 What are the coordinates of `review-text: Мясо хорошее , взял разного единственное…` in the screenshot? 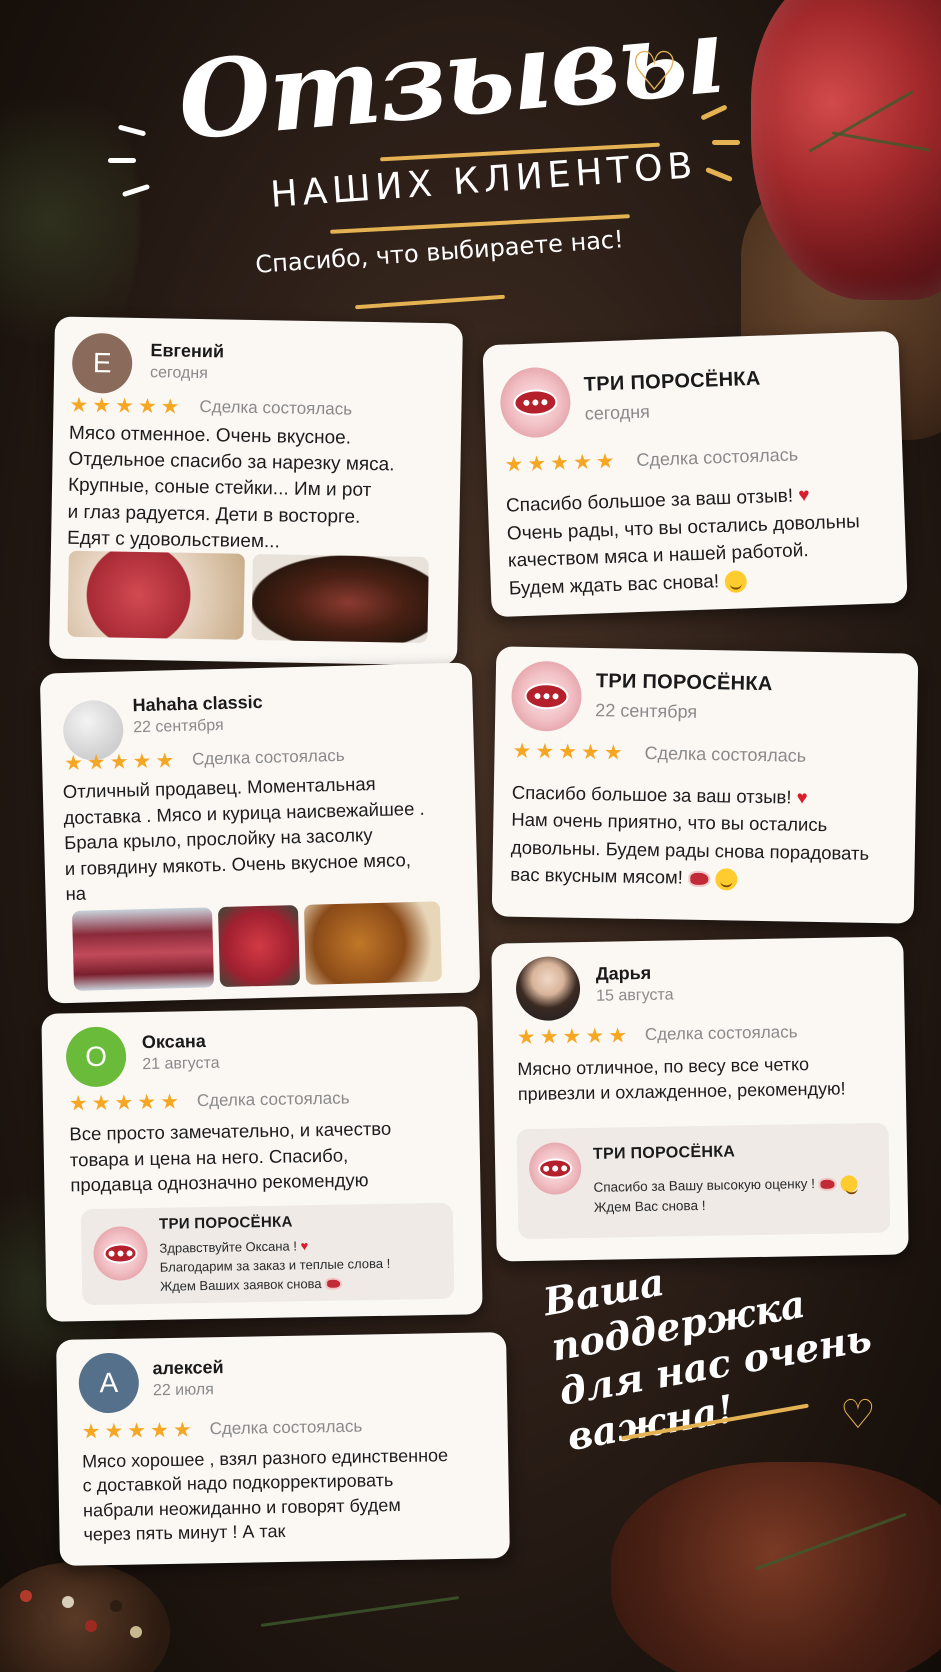 It's located at (265, 1495).